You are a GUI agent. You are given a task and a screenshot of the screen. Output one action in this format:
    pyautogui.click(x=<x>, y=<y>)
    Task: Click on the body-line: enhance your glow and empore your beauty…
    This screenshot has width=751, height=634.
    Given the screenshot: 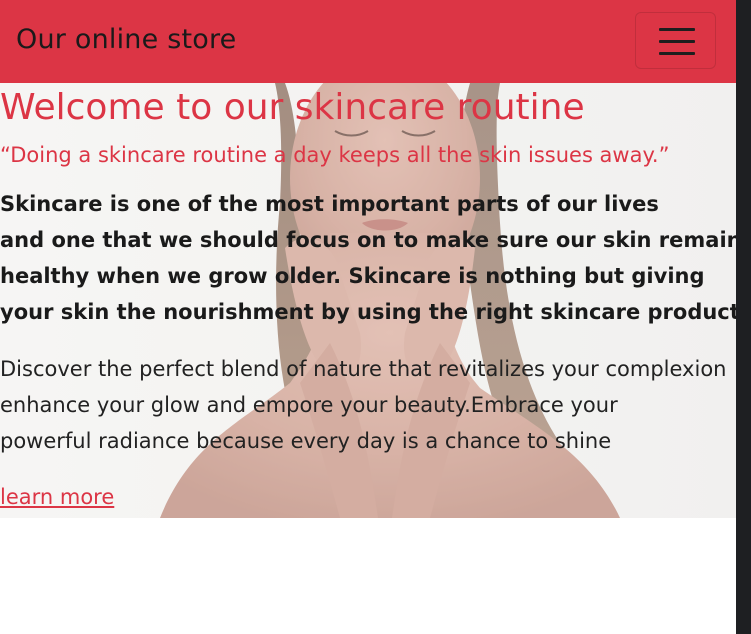 What is the action you would take?
    pyautogui.click(x=309, y=405)
    